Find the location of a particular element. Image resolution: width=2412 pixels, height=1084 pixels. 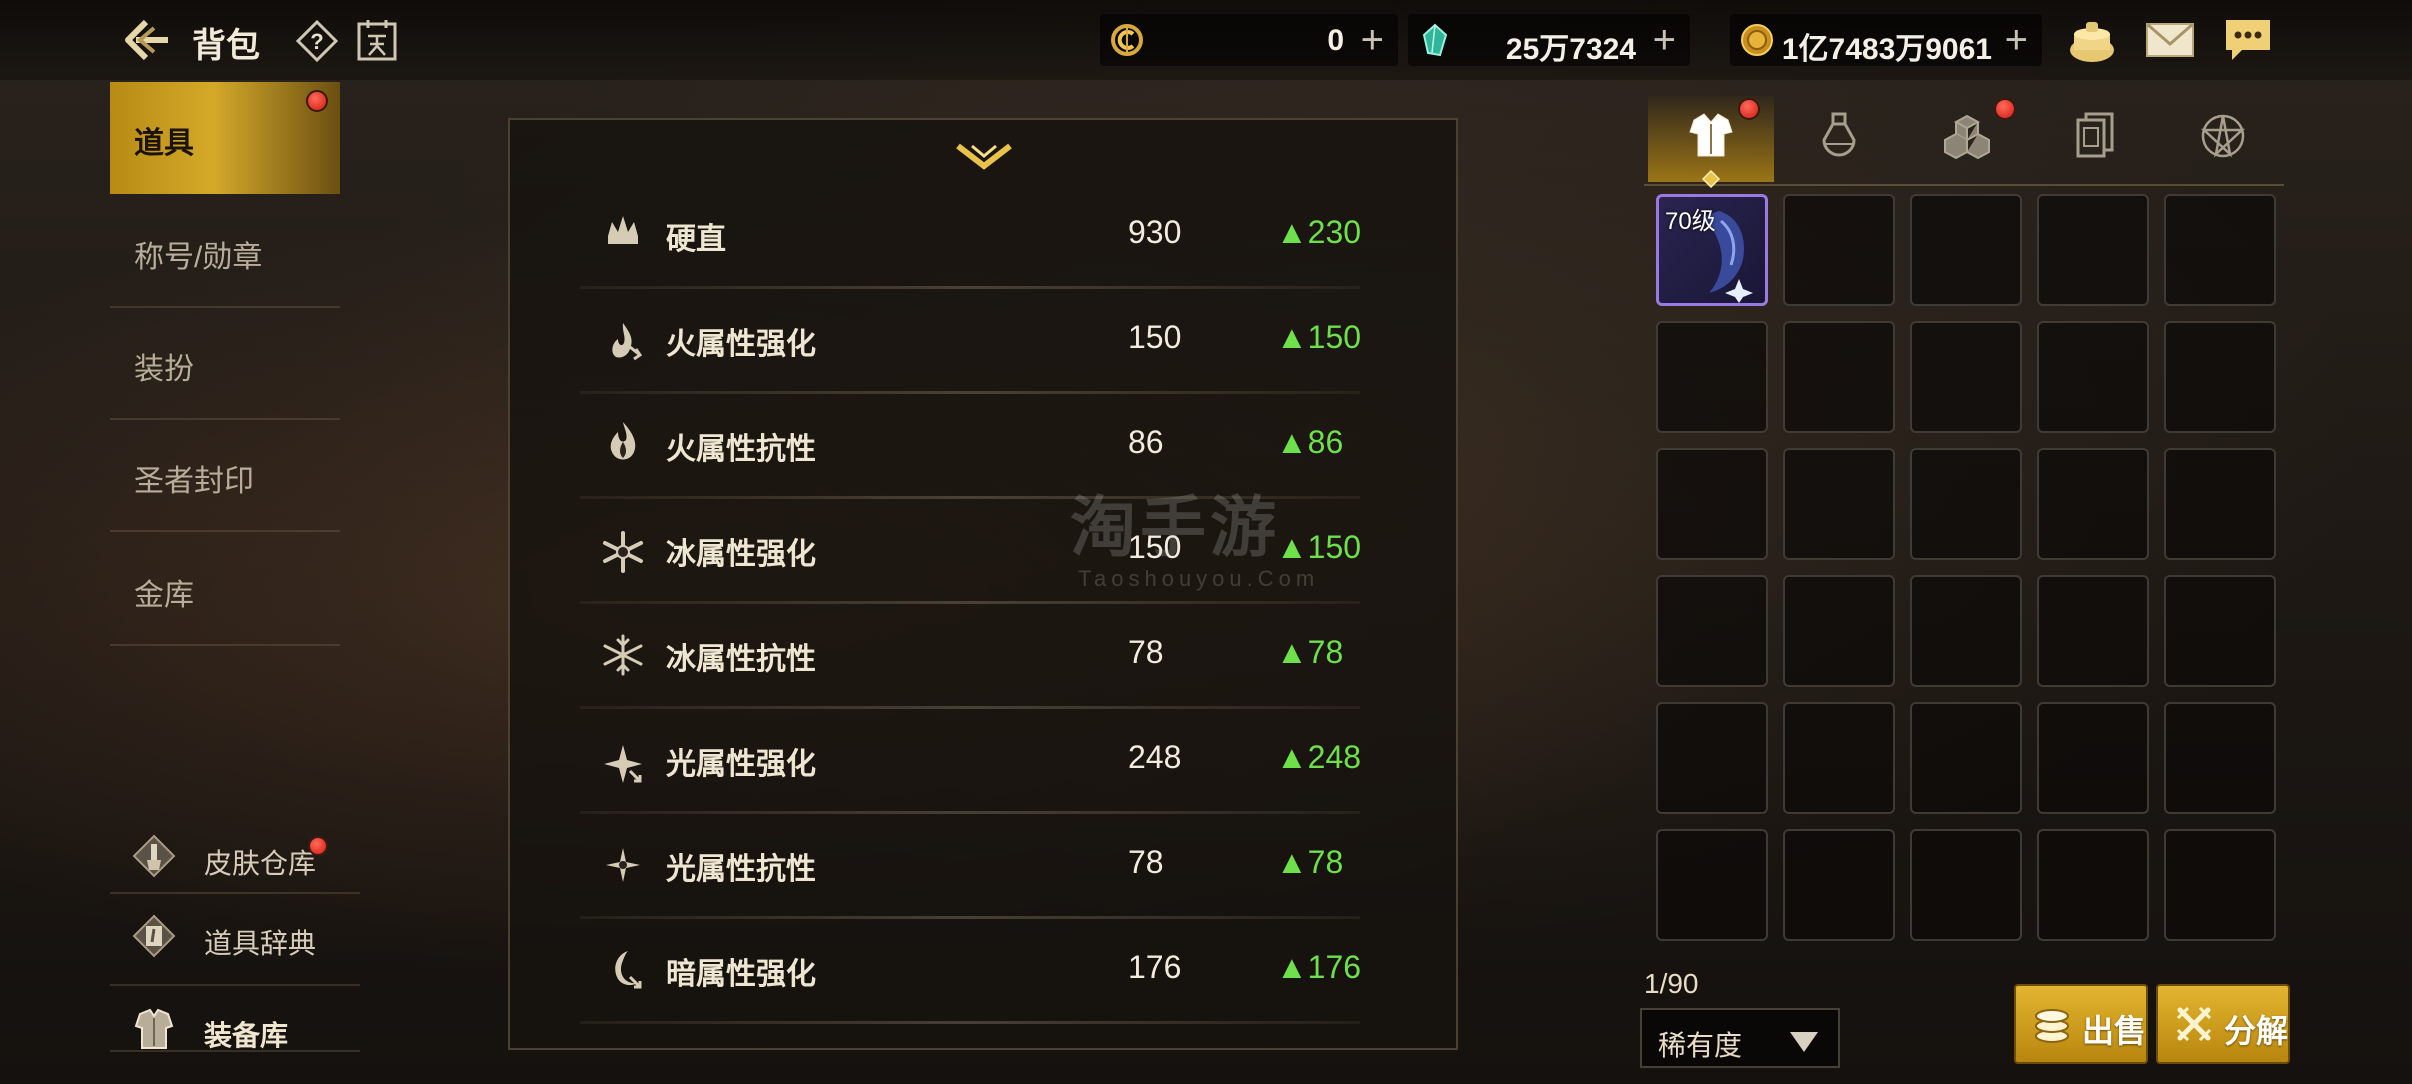

stat-name: 硬直 is located at coordinates (696, 239).